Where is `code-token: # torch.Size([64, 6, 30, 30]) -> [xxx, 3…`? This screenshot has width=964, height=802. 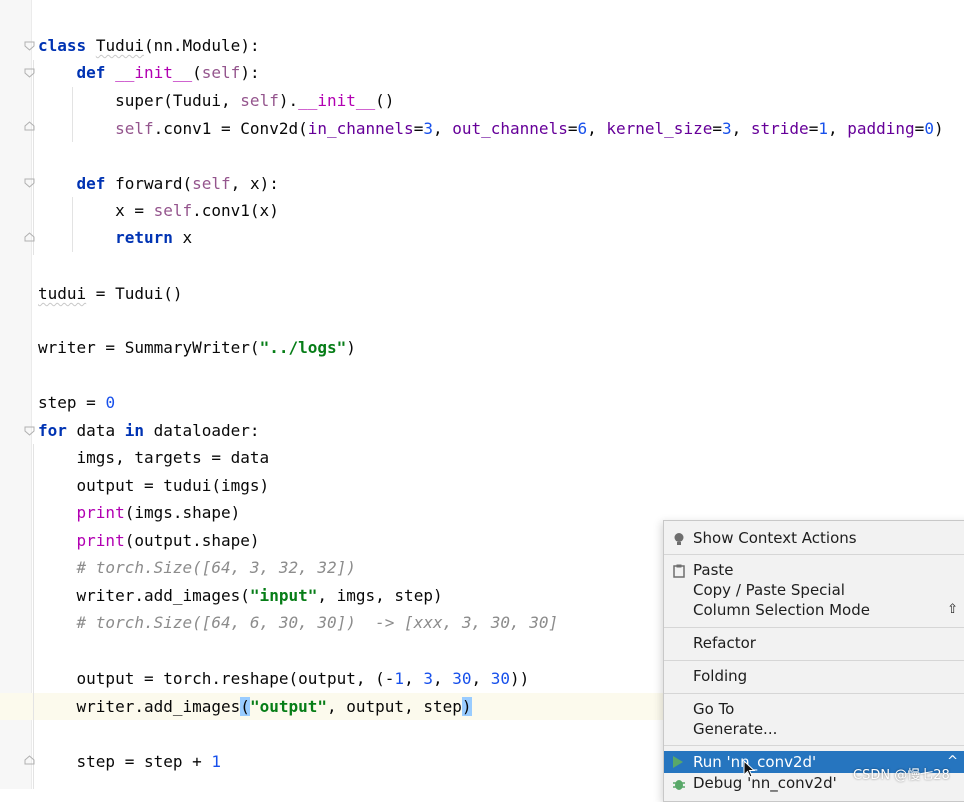 code-token: # torch.Size([64, 6, 30, 30]) -> [xxx, 3… is located at coordinates (317, 622).